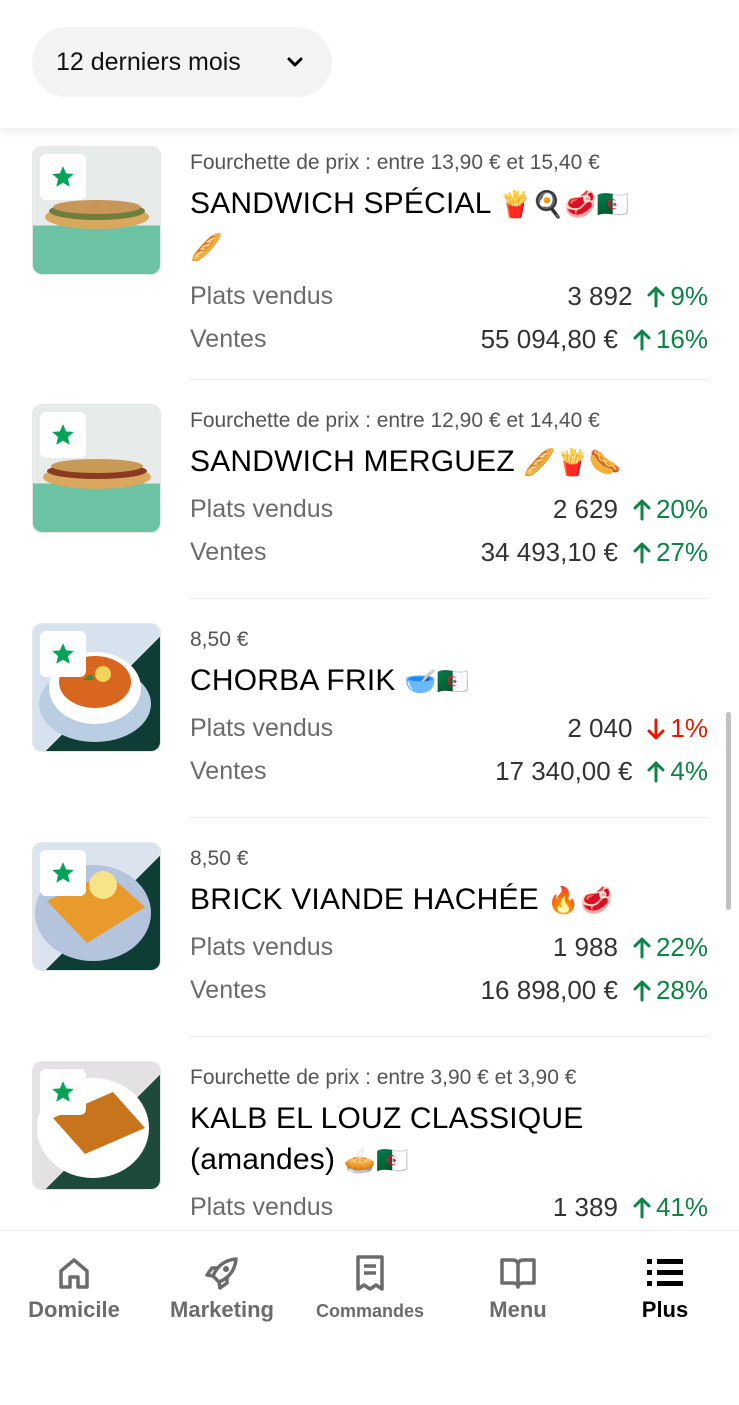  I want to click on sold-value: 3 892, so click(600, 296).